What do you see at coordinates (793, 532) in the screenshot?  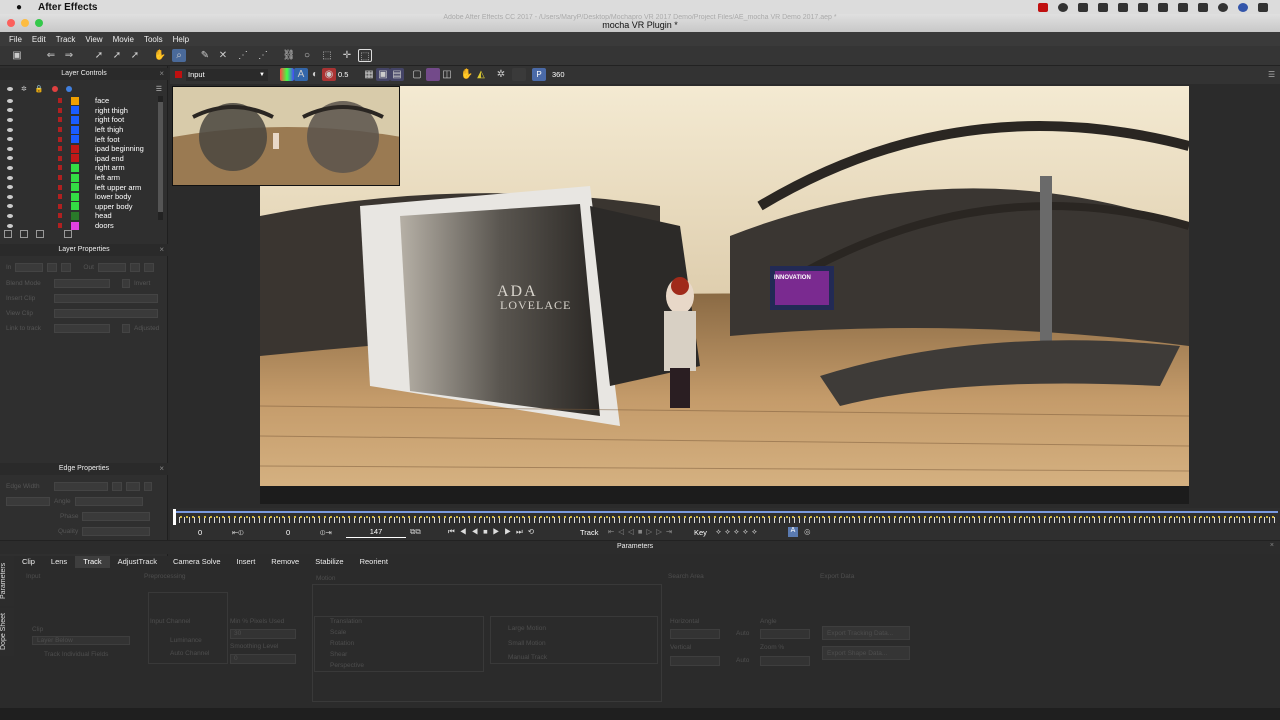 I see `auto-key-icon: A` at bounding box center [793, 532].